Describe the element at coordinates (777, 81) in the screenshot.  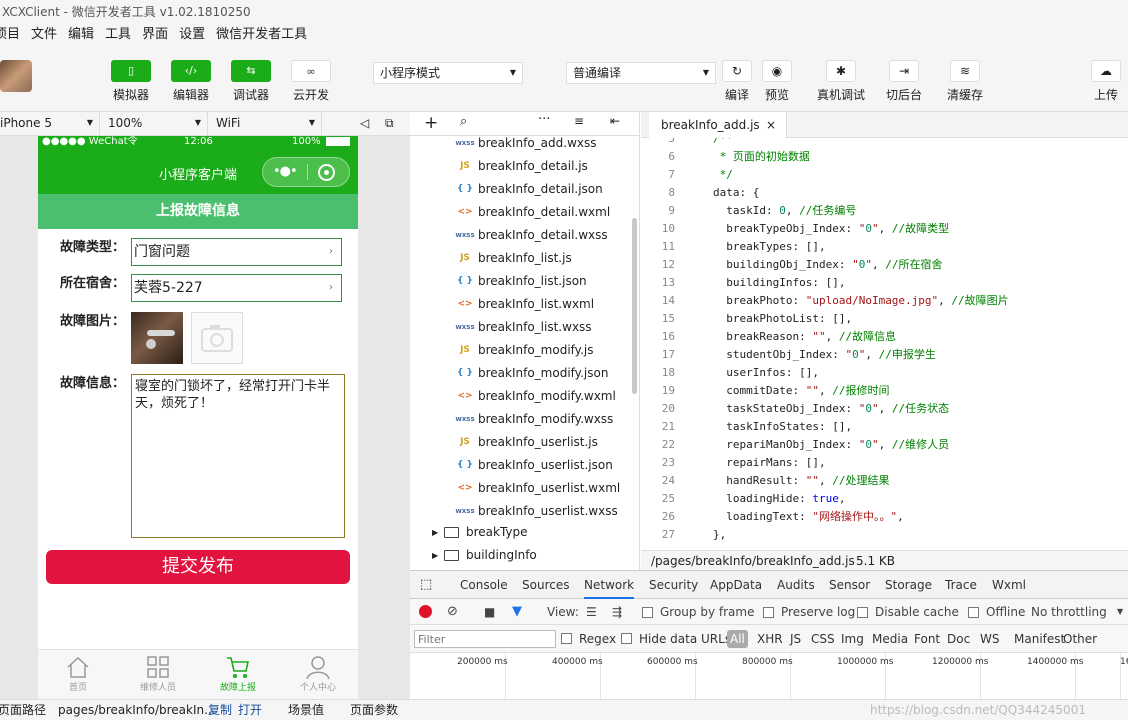
I see `preview-button: ◉ 预览` at that location.